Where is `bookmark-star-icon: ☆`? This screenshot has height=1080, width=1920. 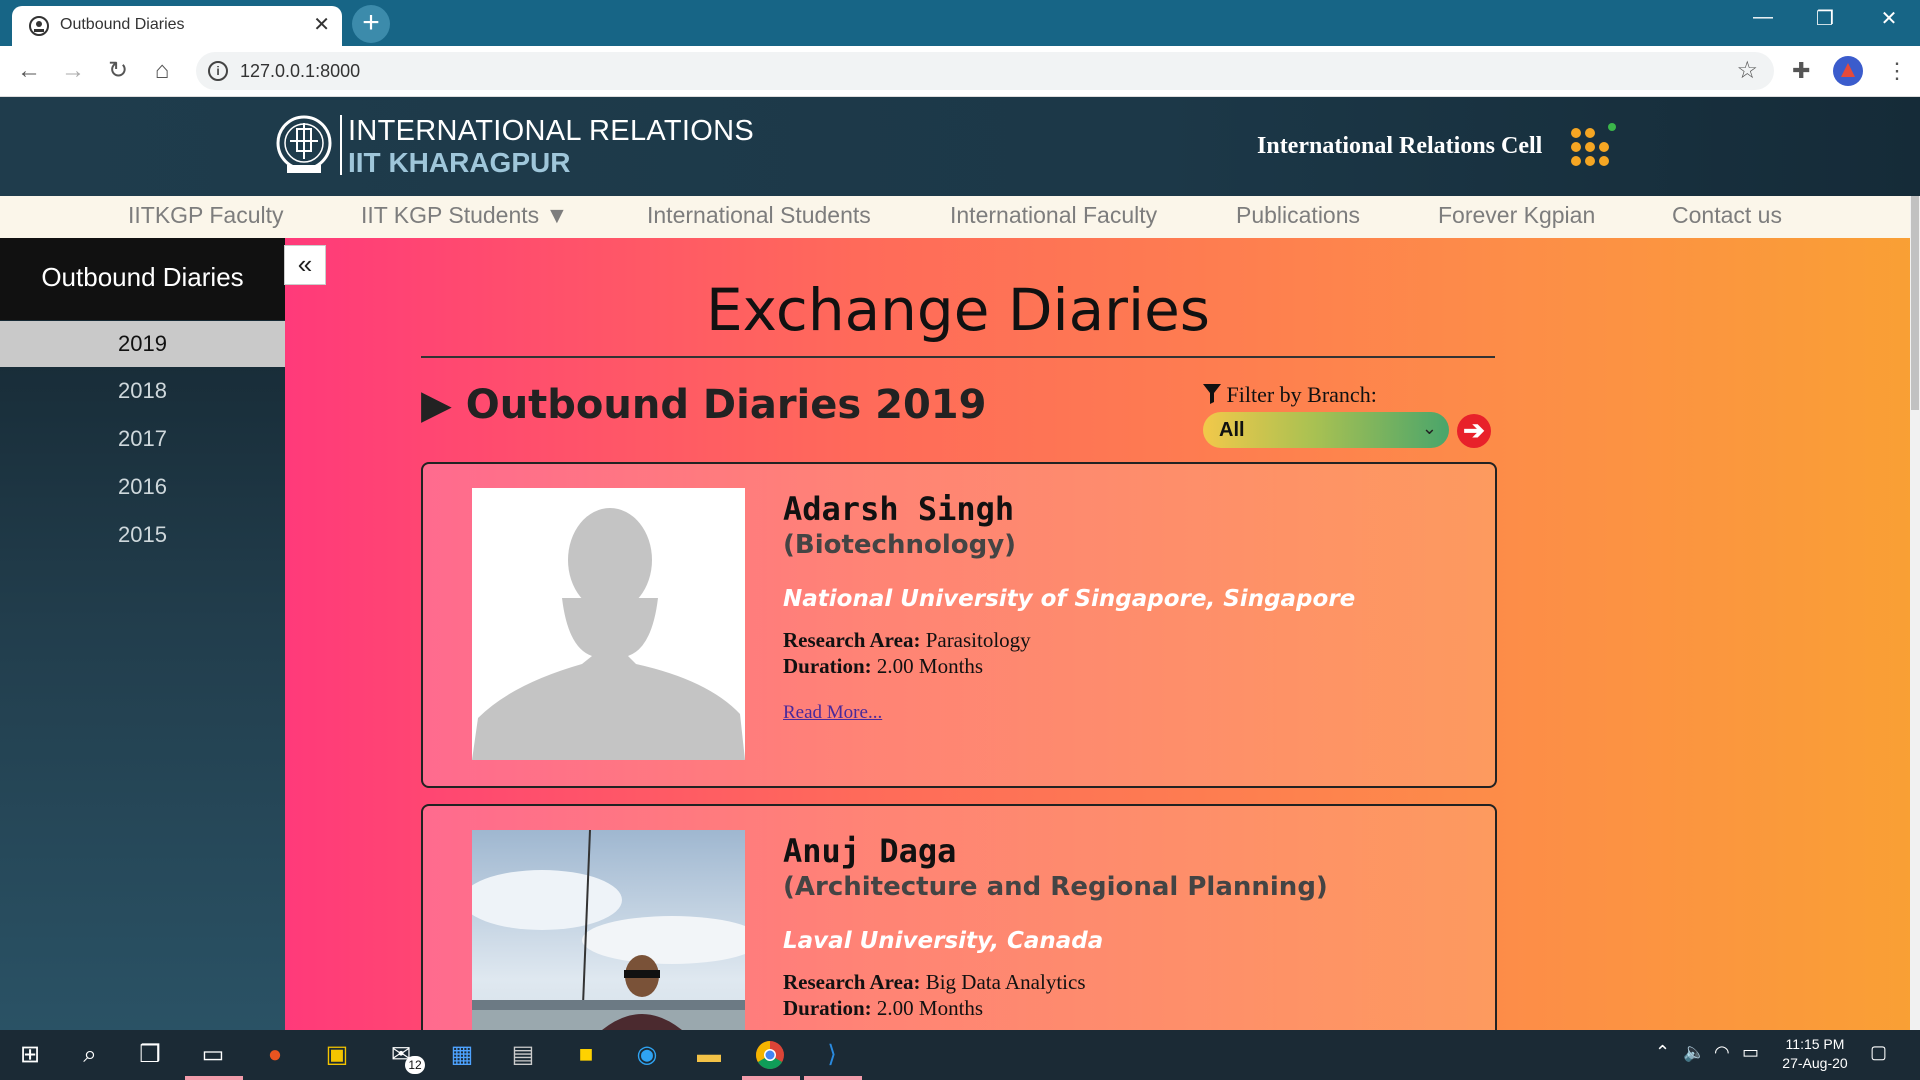 bookmark-star-icon: ☆ is located at coordinates (1747, 70).